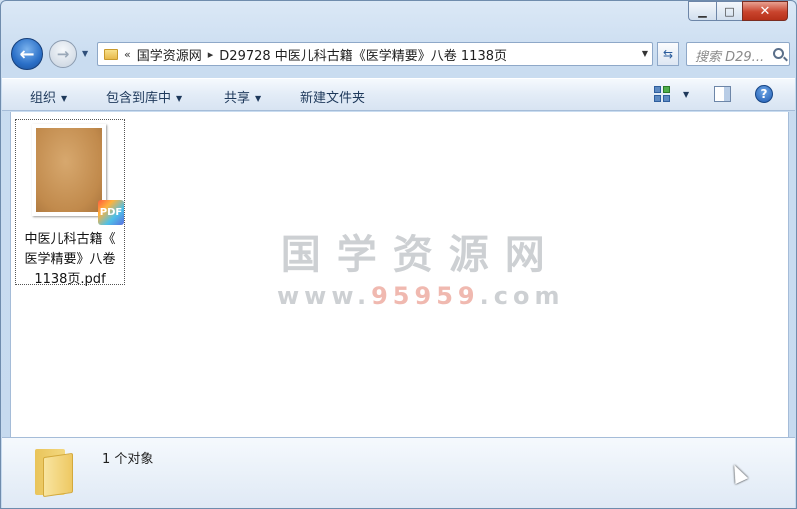 The image size is (797, 509). I want to click on organize-menu: 组织 ▼, so click(48, 96).